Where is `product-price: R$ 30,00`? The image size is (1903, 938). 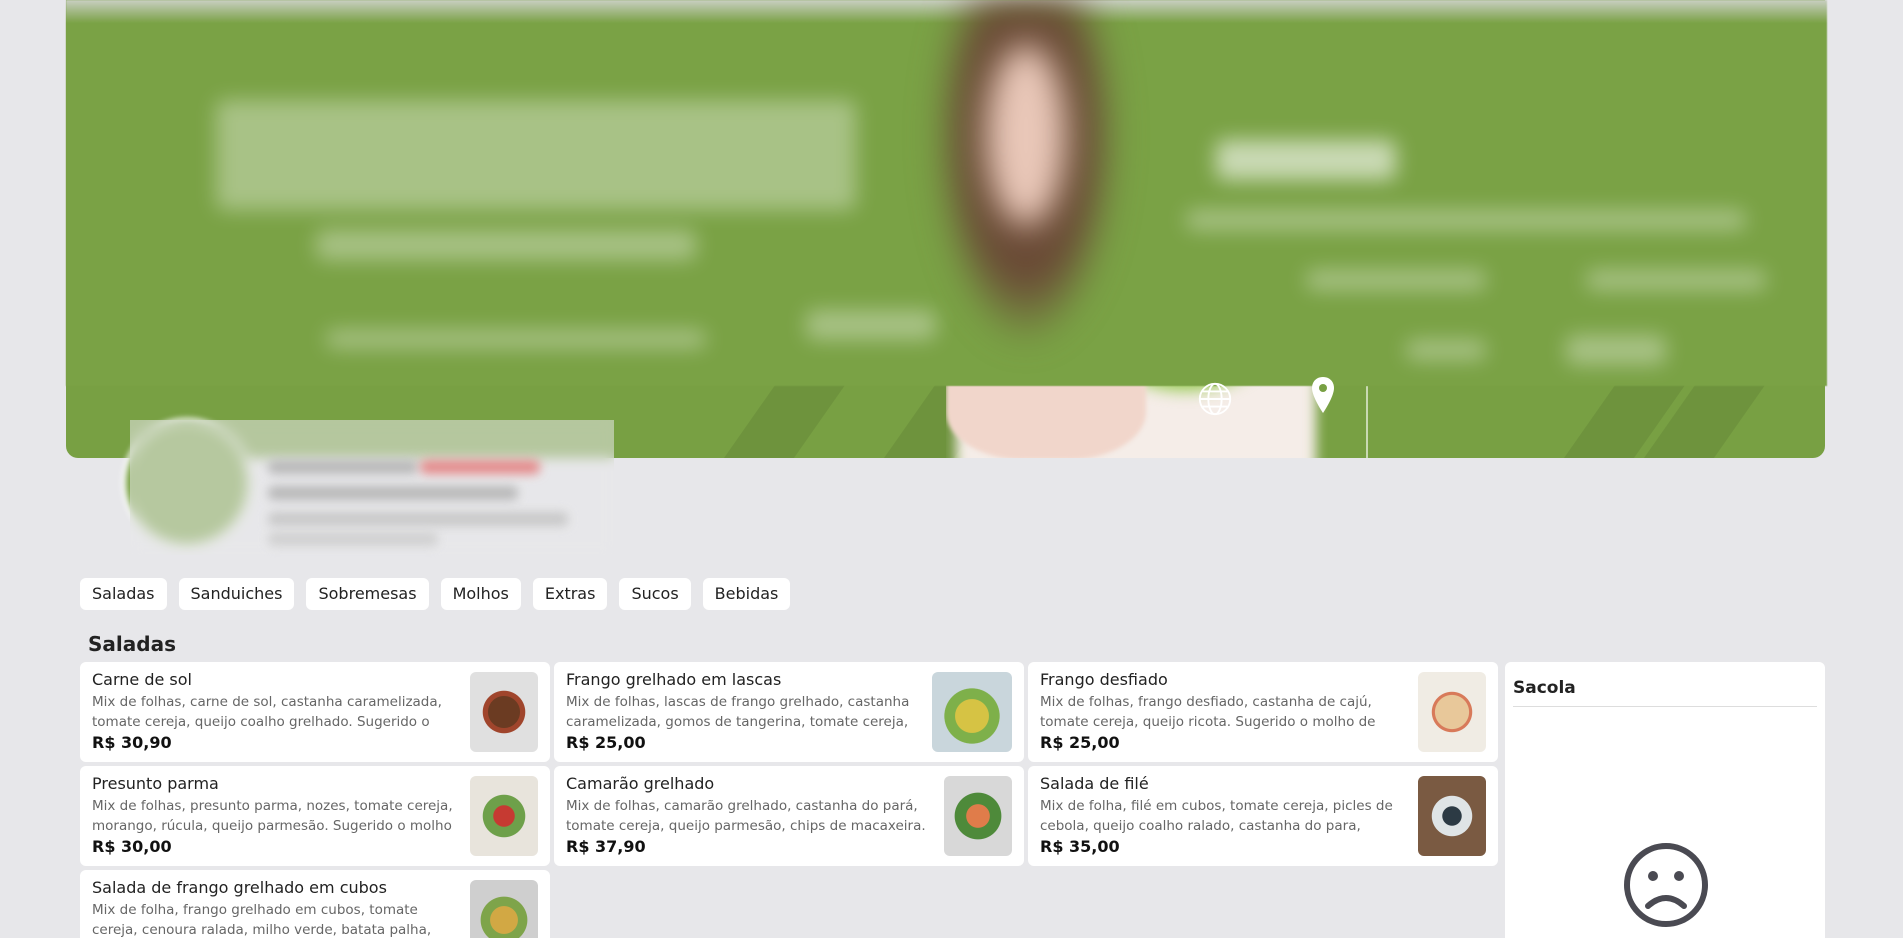 product-price: R$ 30,00 is located at coordinates (132, 846).